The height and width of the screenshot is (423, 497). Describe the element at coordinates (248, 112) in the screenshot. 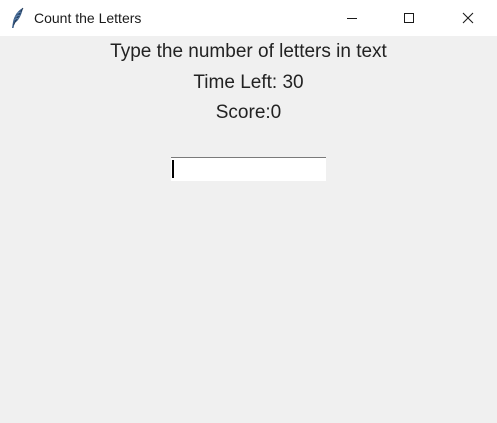

I see `score-label: Score:0` at that location.